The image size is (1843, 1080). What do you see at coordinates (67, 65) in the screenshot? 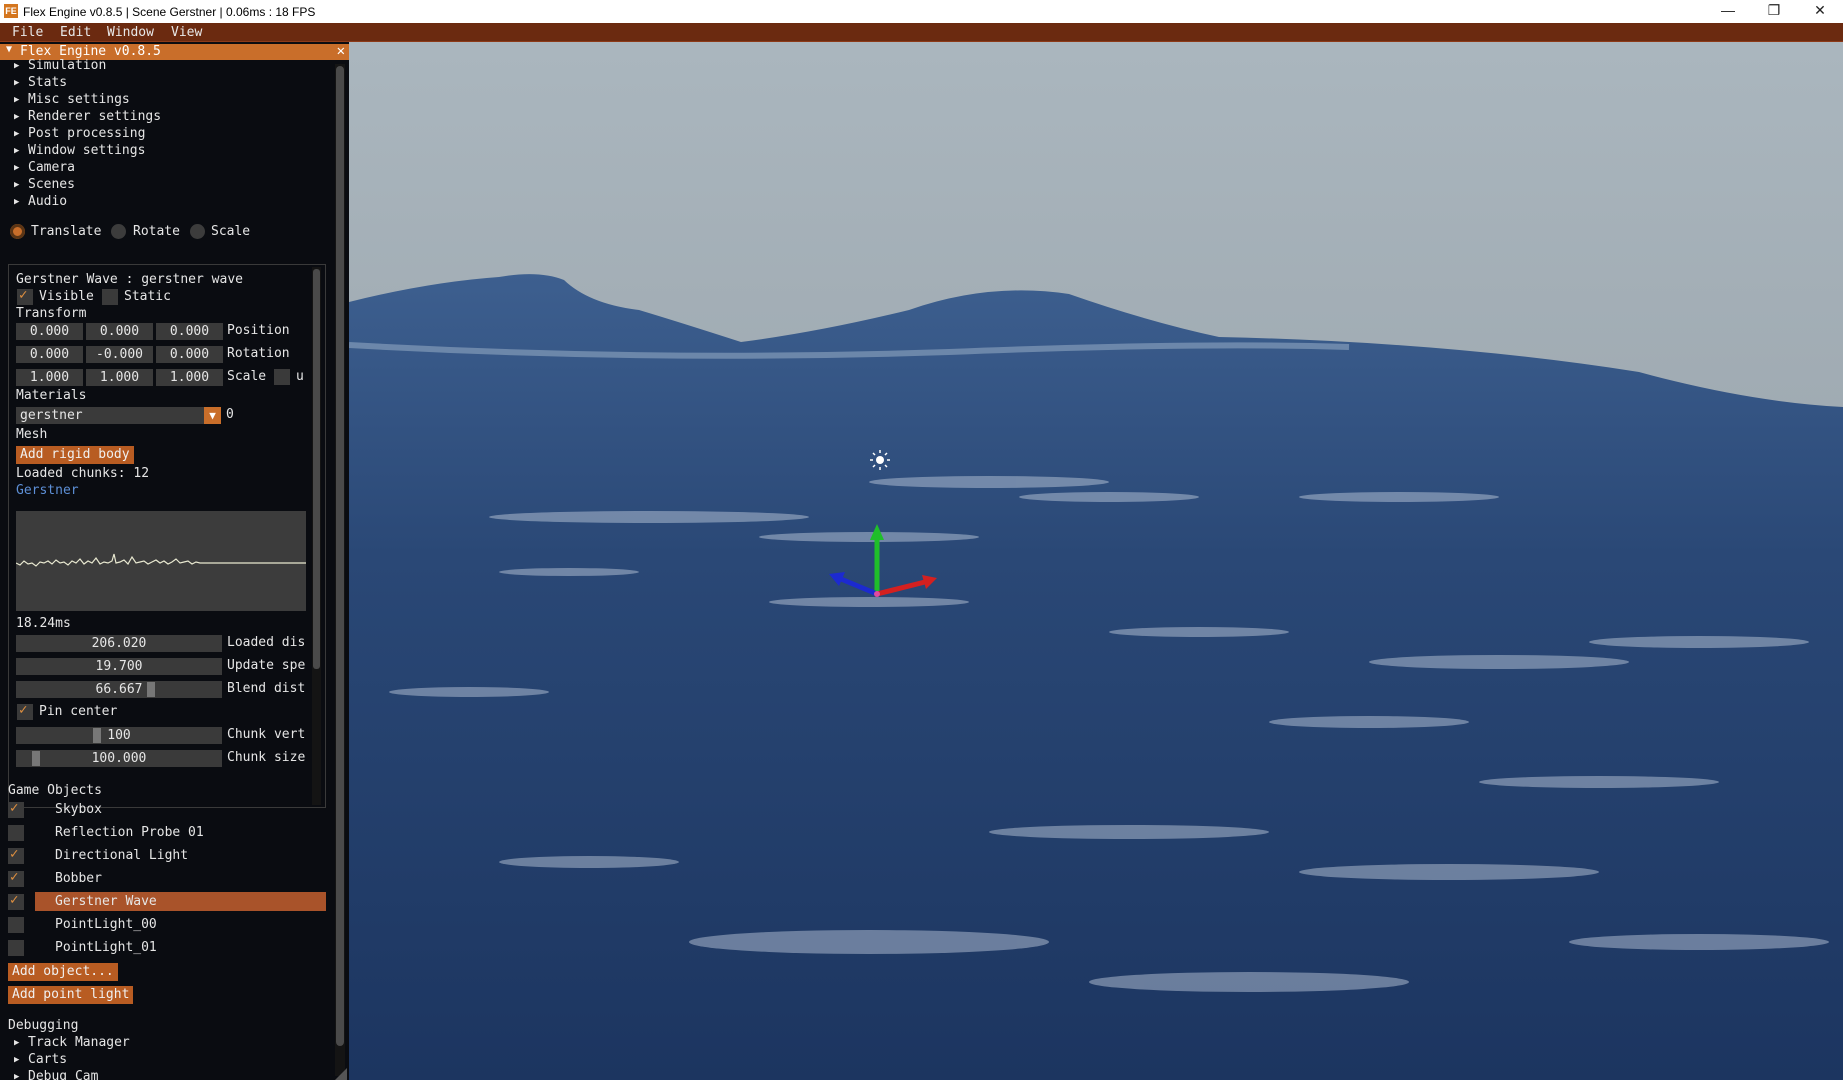
I see `tree-label: Simulation` at bounding box center [67, 65].